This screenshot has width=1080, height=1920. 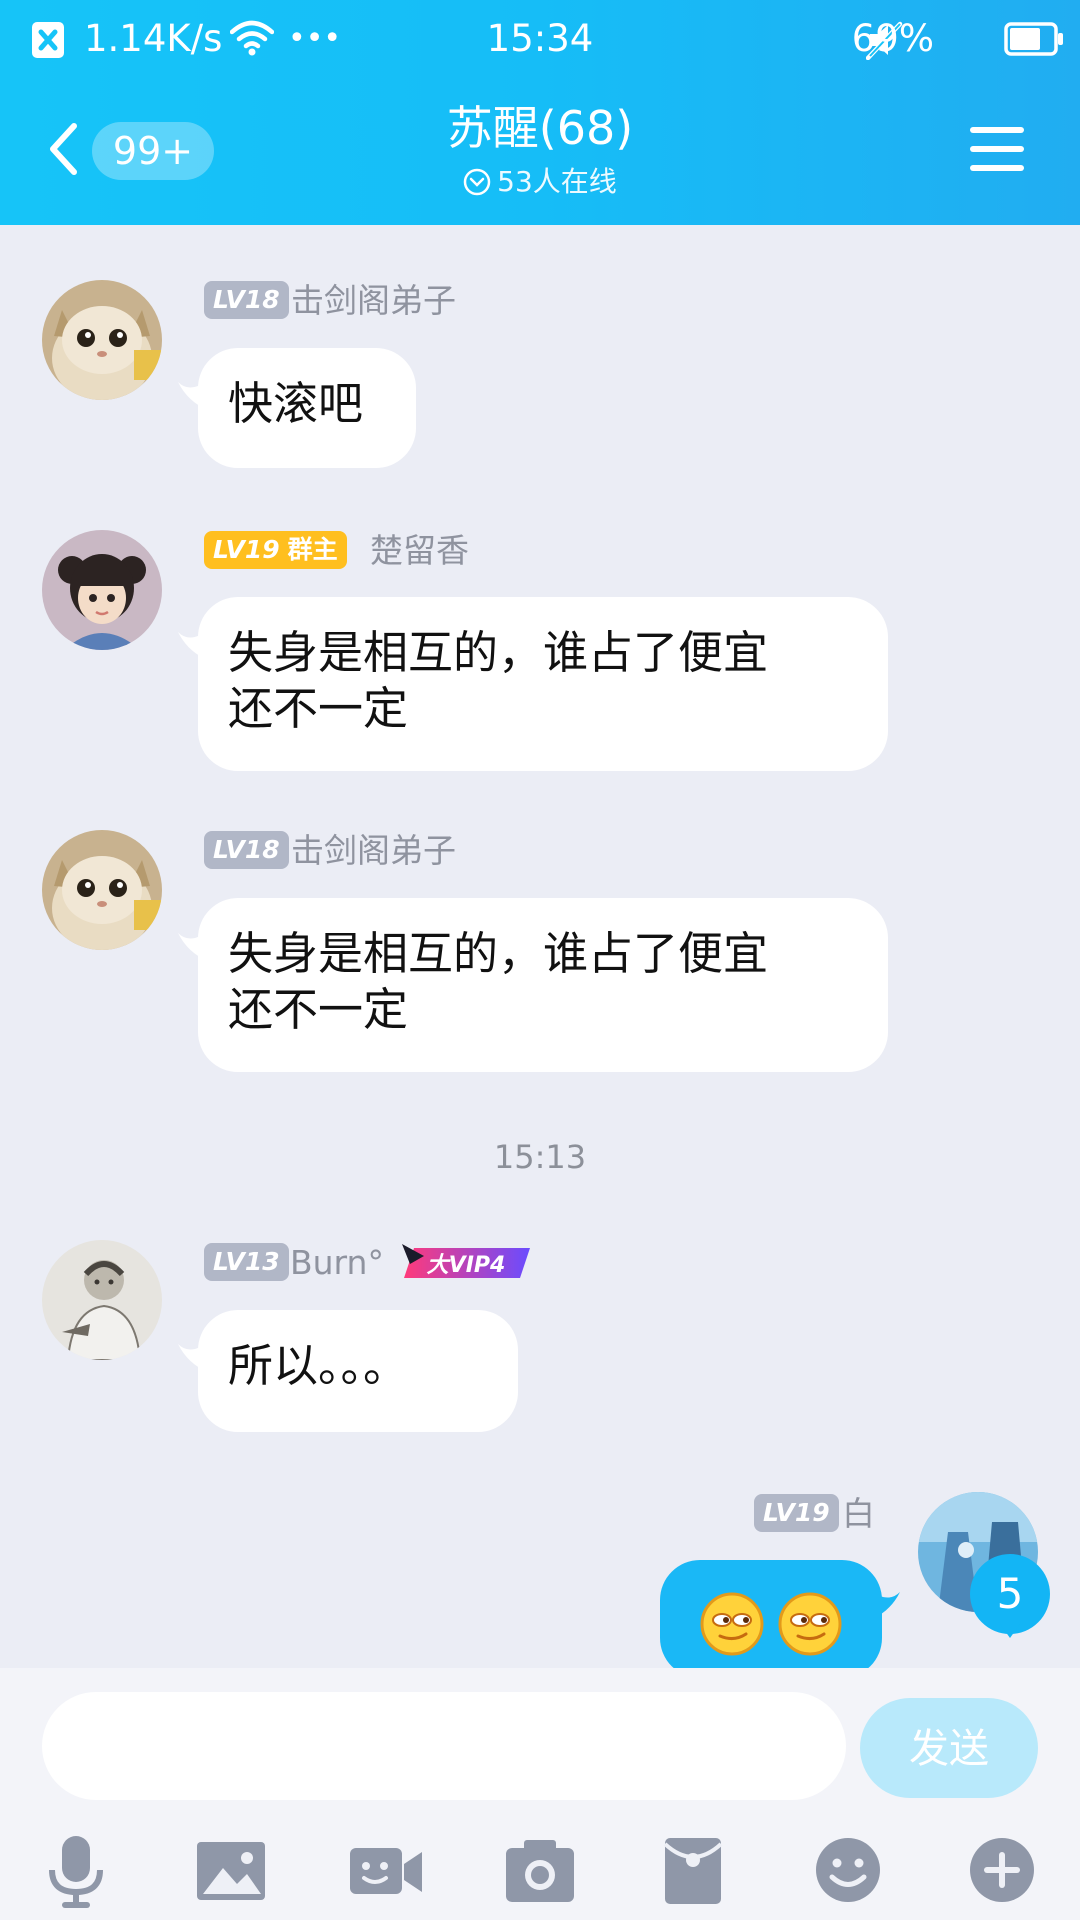 I want to click on input-area: 发送, so click(x=540, y=1794).